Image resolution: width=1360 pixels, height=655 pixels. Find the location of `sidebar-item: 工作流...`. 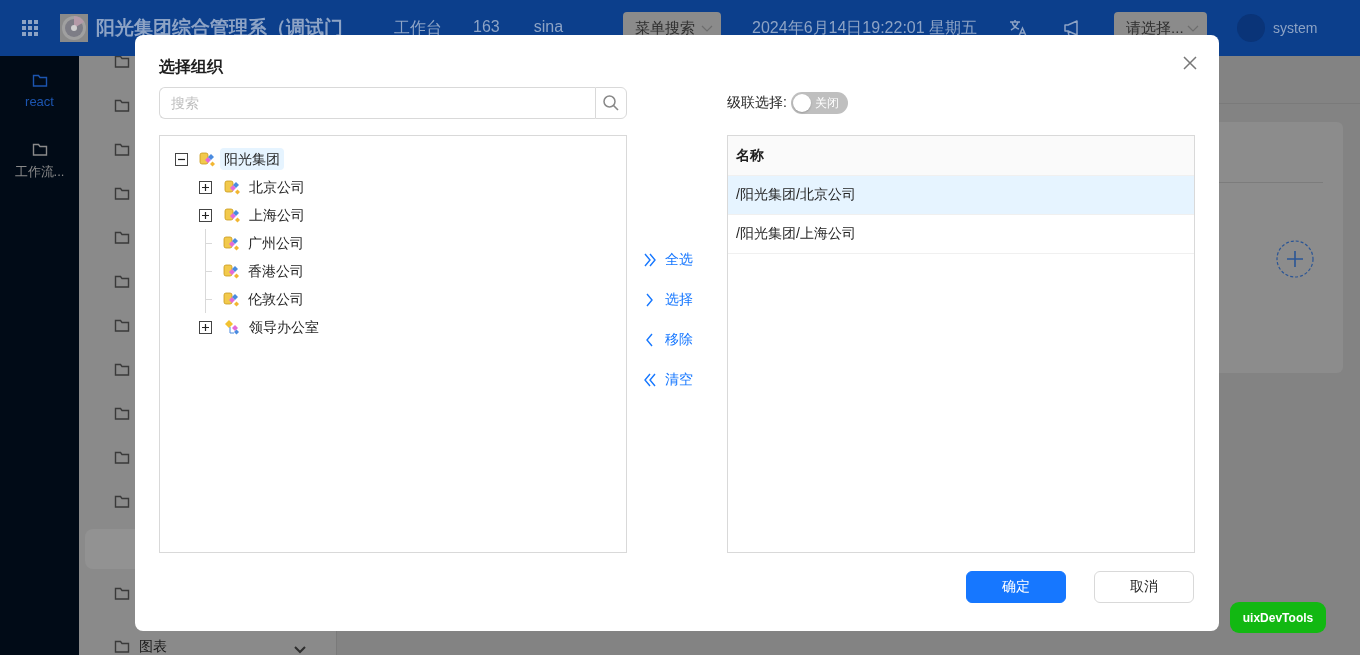

sidebar-item: 工作流... is located at coordinates (39, 161).